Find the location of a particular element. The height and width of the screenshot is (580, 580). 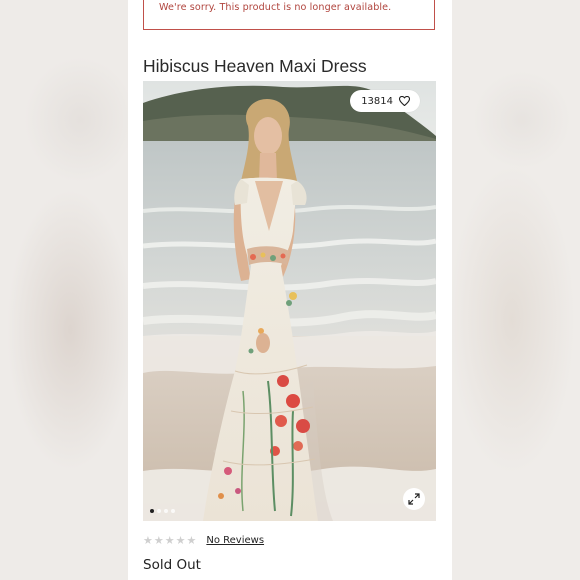

product-title: Hibiscus Heaven Maxi Dress is located at coordinates (255, 66).